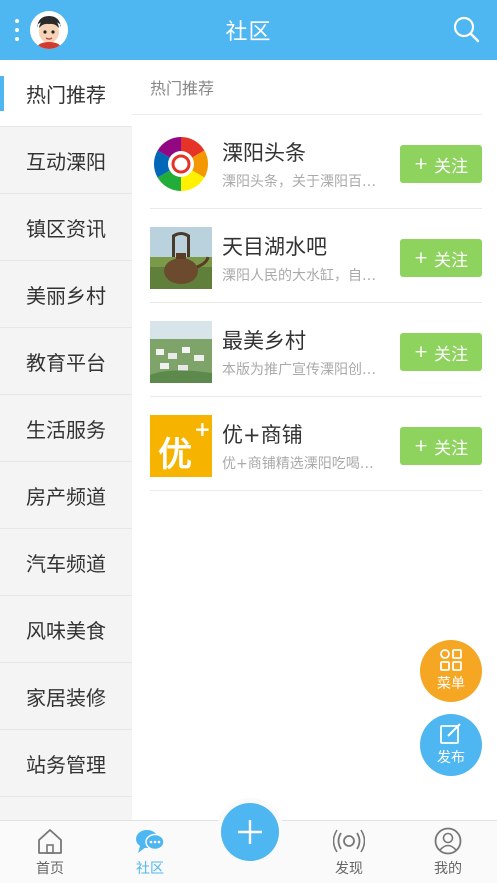 The image size is (497, 883). I want to click on nav-label: 社区, so click(150, 869).